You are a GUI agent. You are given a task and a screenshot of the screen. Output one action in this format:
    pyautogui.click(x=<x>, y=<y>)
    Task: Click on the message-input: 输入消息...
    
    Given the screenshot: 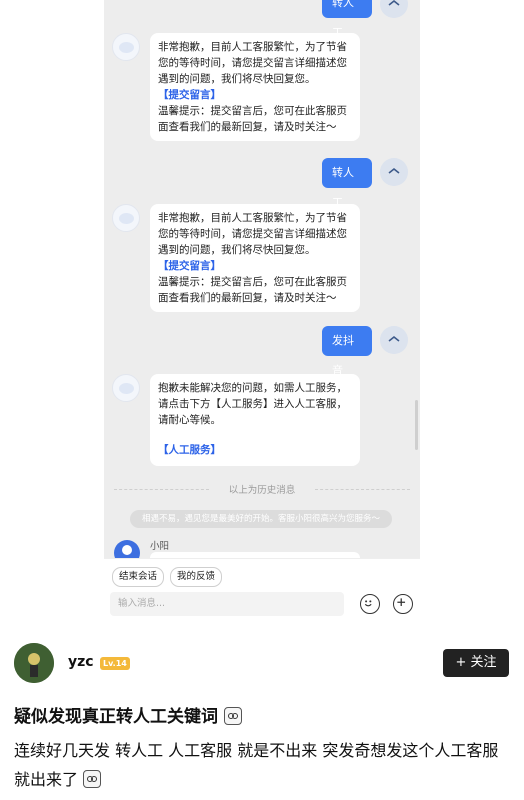 What is the action you would take?
    pyautogui.click(x=227, y=604)
    